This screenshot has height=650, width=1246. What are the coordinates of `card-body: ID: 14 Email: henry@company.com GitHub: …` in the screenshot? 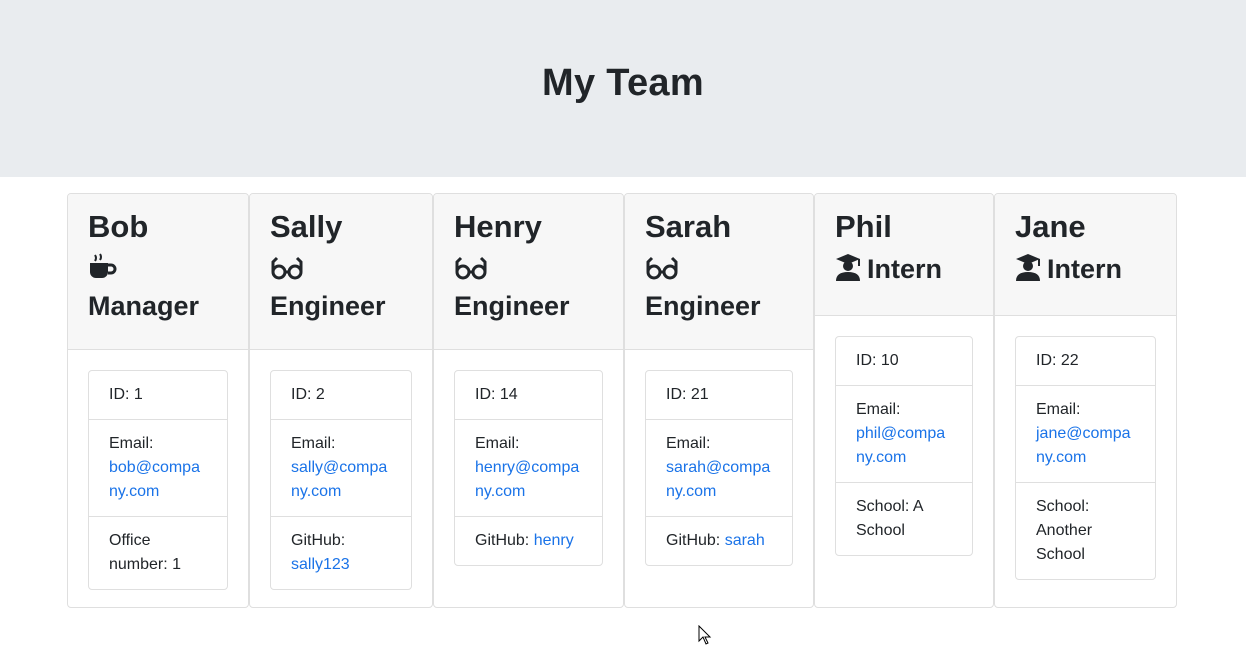 It's located at (528, 468).